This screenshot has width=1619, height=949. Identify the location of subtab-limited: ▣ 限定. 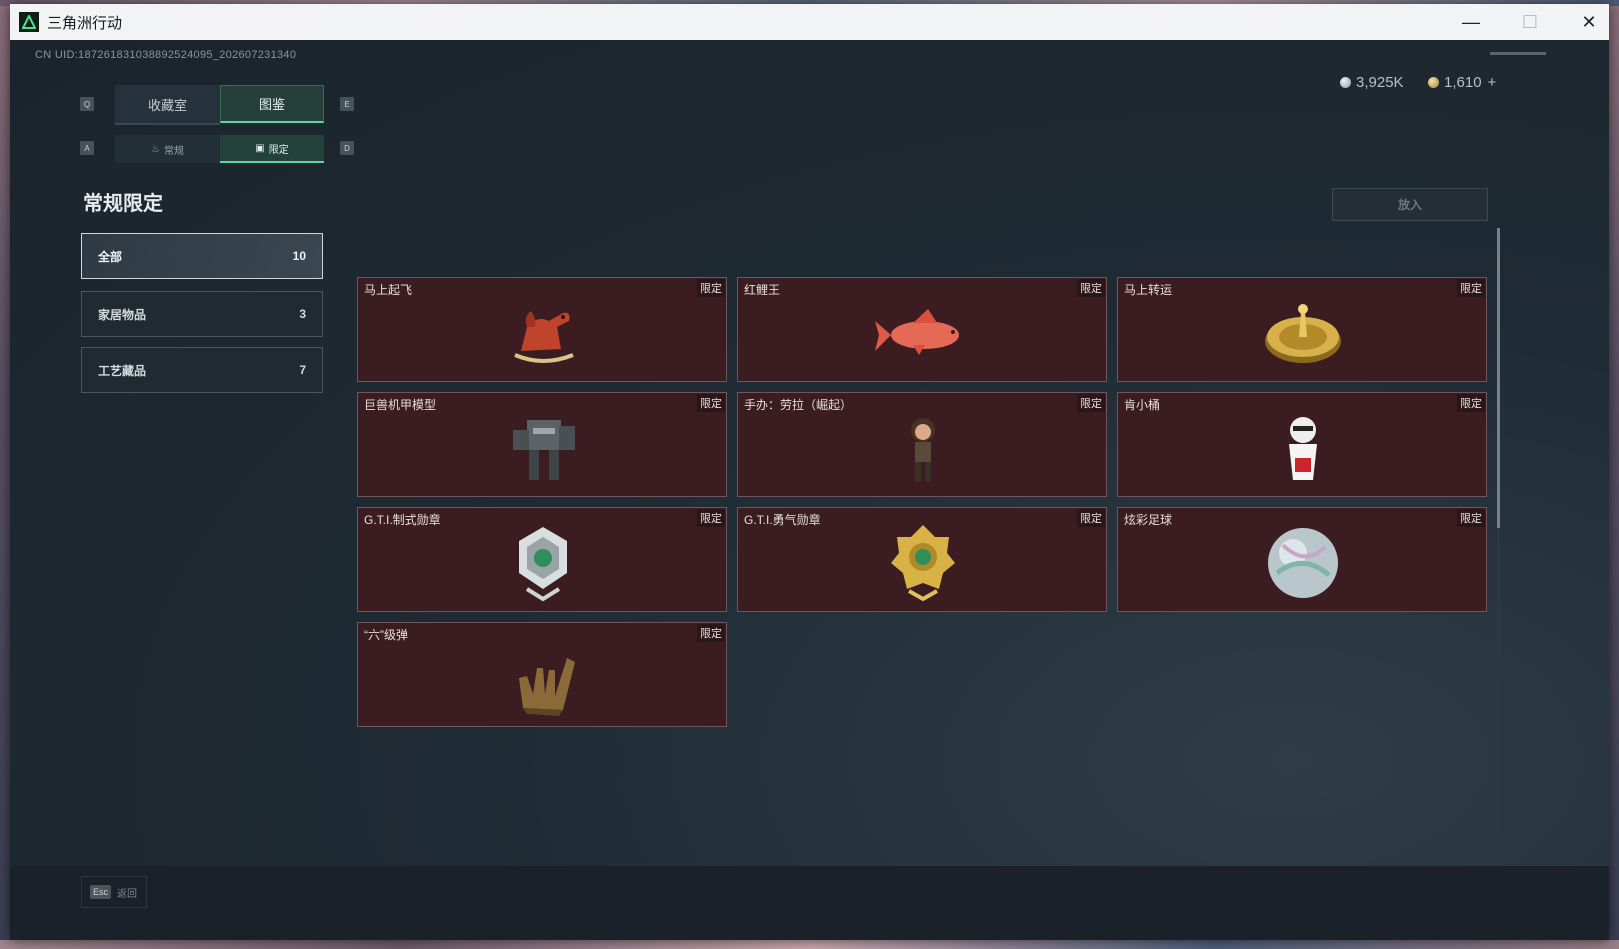
(272, 149).